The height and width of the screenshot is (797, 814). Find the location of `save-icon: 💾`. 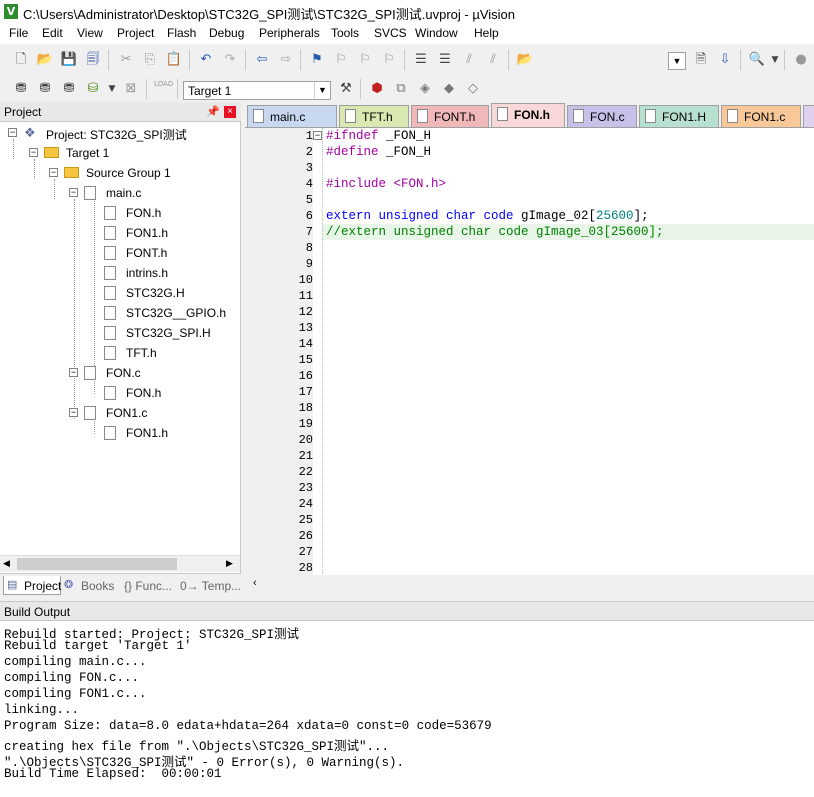

save-icon: 💾 is located at coordinates (69, 60).